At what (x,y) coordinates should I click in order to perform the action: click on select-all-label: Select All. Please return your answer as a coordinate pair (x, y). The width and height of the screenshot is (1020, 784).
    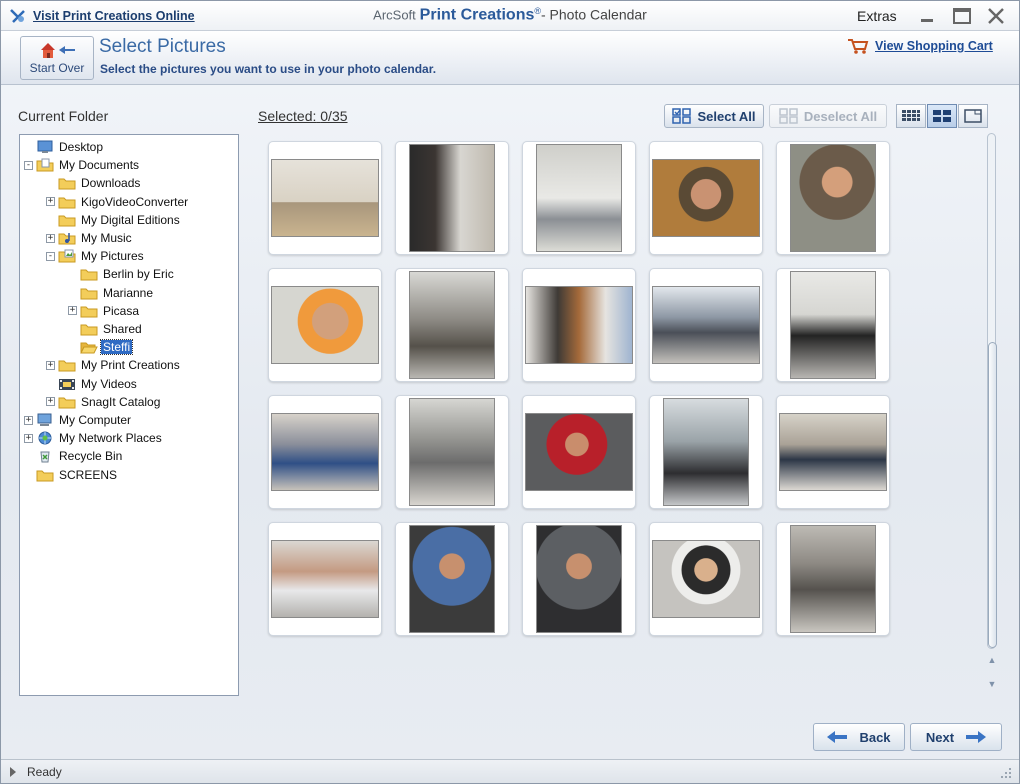
    Looking at the image, I should click on (726, 116).